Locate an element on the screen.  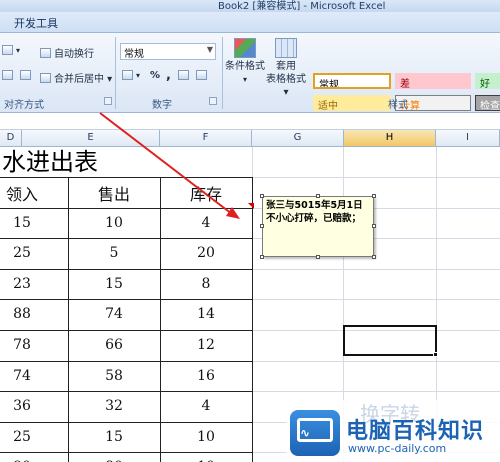
table-cell: 23 is located at coordinates (33, 284).